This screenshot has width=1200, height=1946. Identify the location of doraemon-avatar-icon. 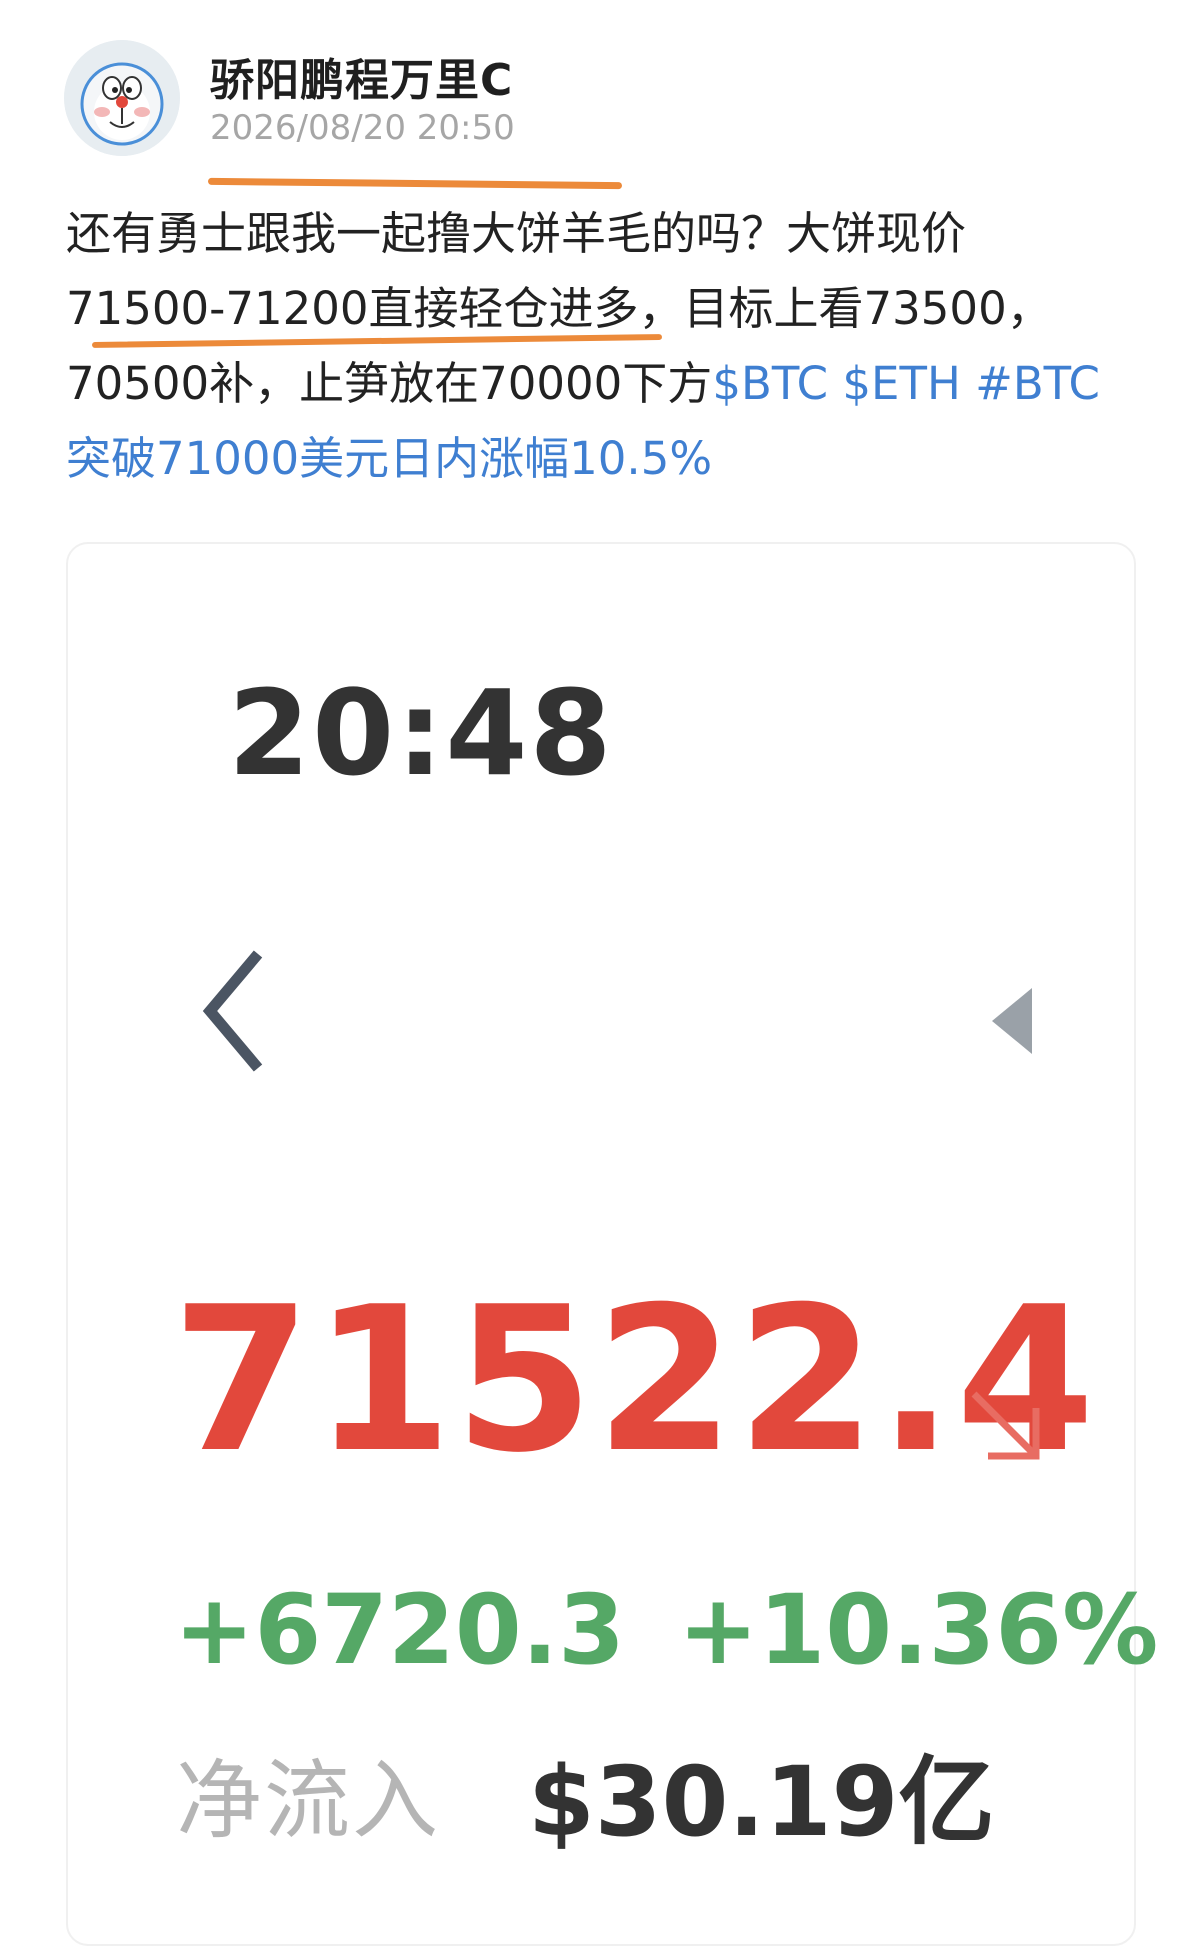
(122, 98).